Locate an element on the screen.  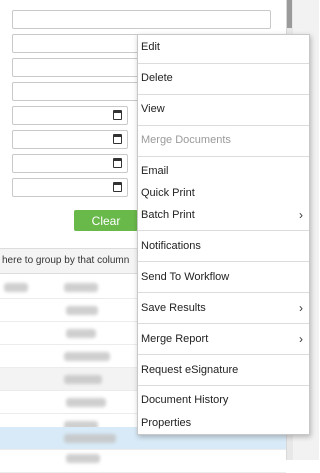
menu-item-email: Email is located at coordinates (223, 171).